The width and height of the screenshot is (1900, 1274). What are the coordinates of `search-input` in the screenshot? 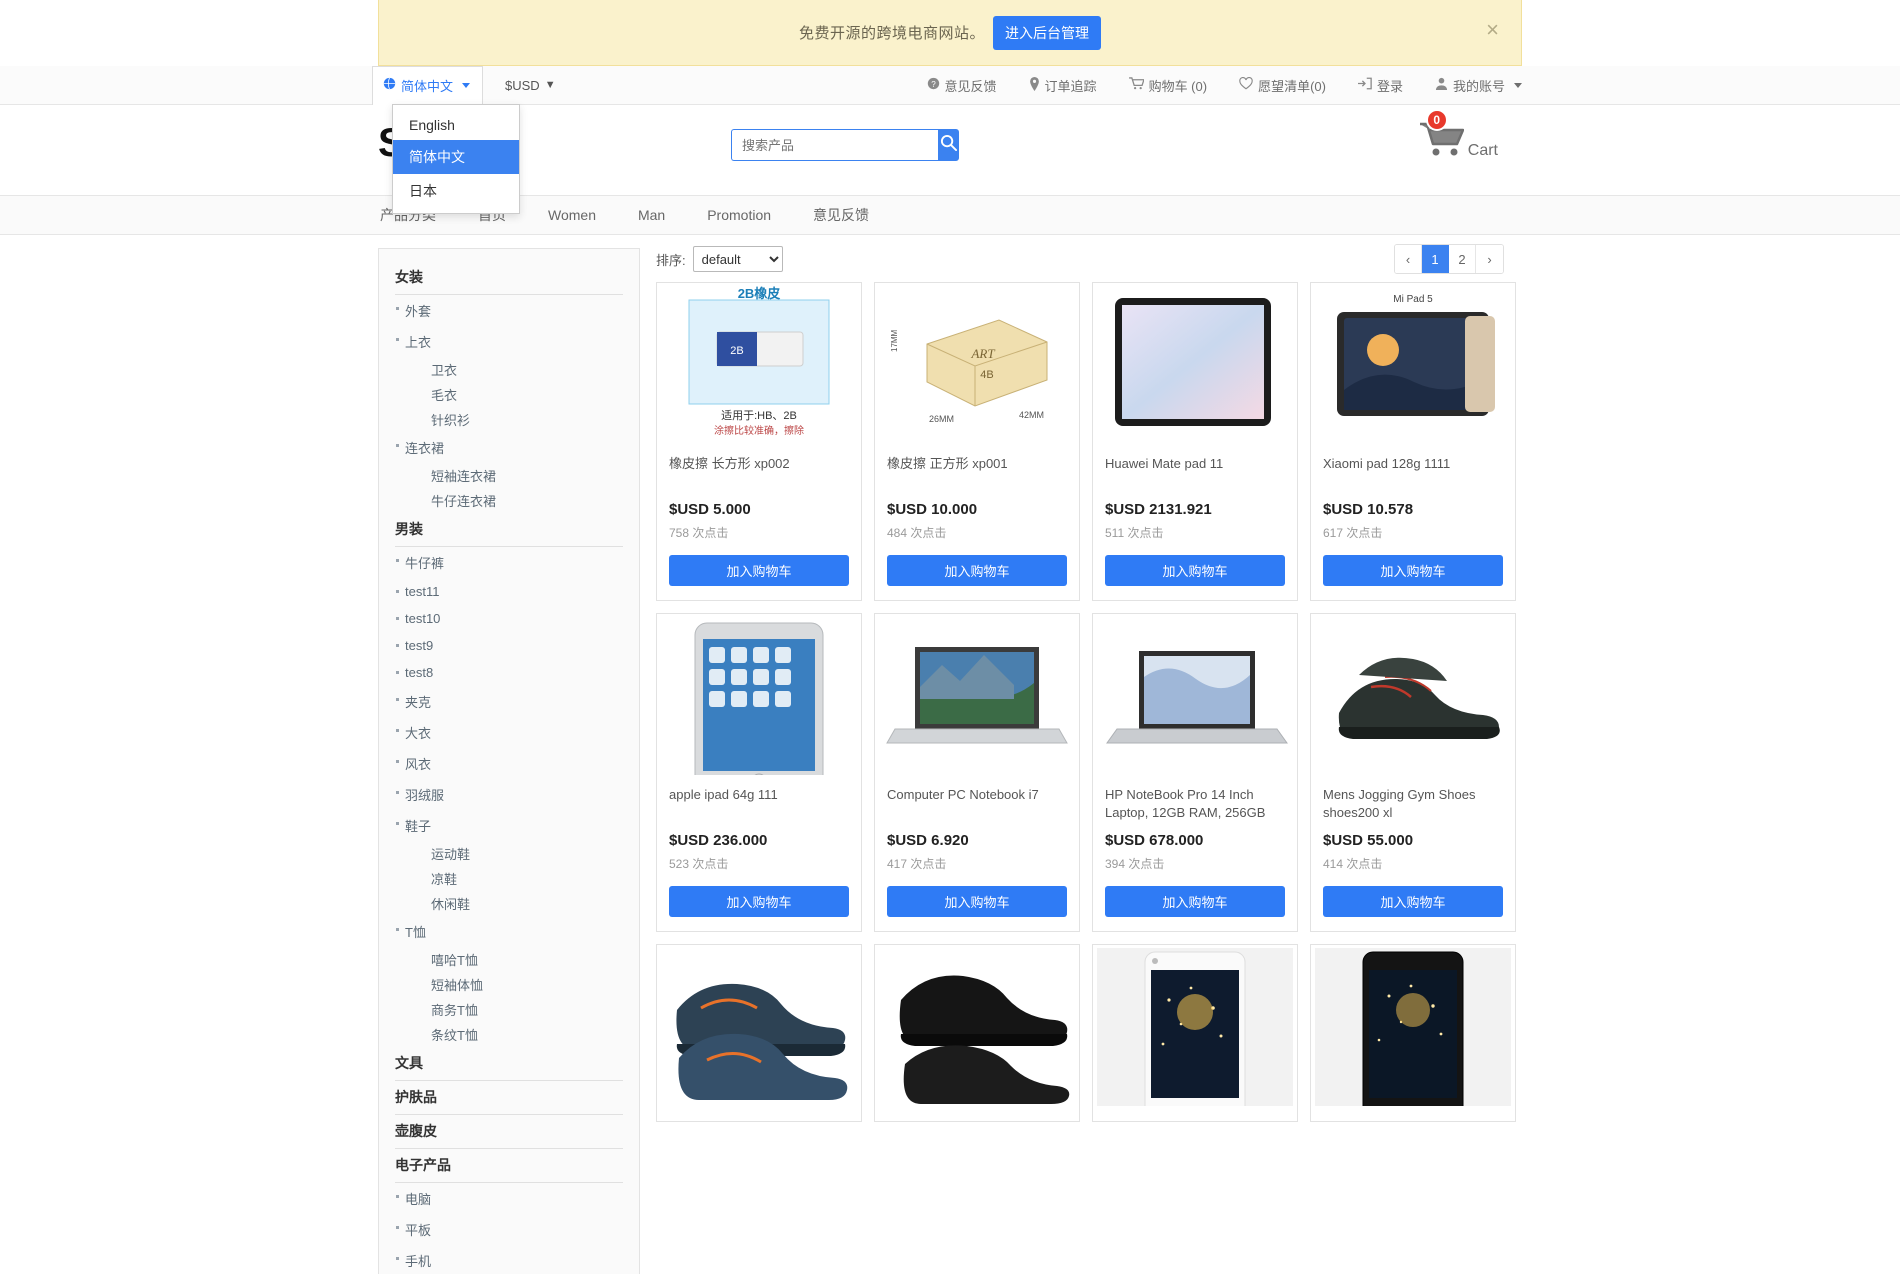 It's located at (835, 145).